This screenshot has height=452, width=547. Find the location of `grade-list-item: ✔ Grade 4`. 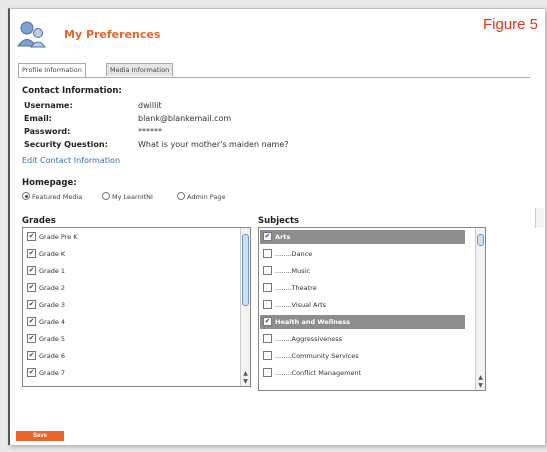

grade-list-item: ✔ Grade 4 is located at coordinates (46, 322).